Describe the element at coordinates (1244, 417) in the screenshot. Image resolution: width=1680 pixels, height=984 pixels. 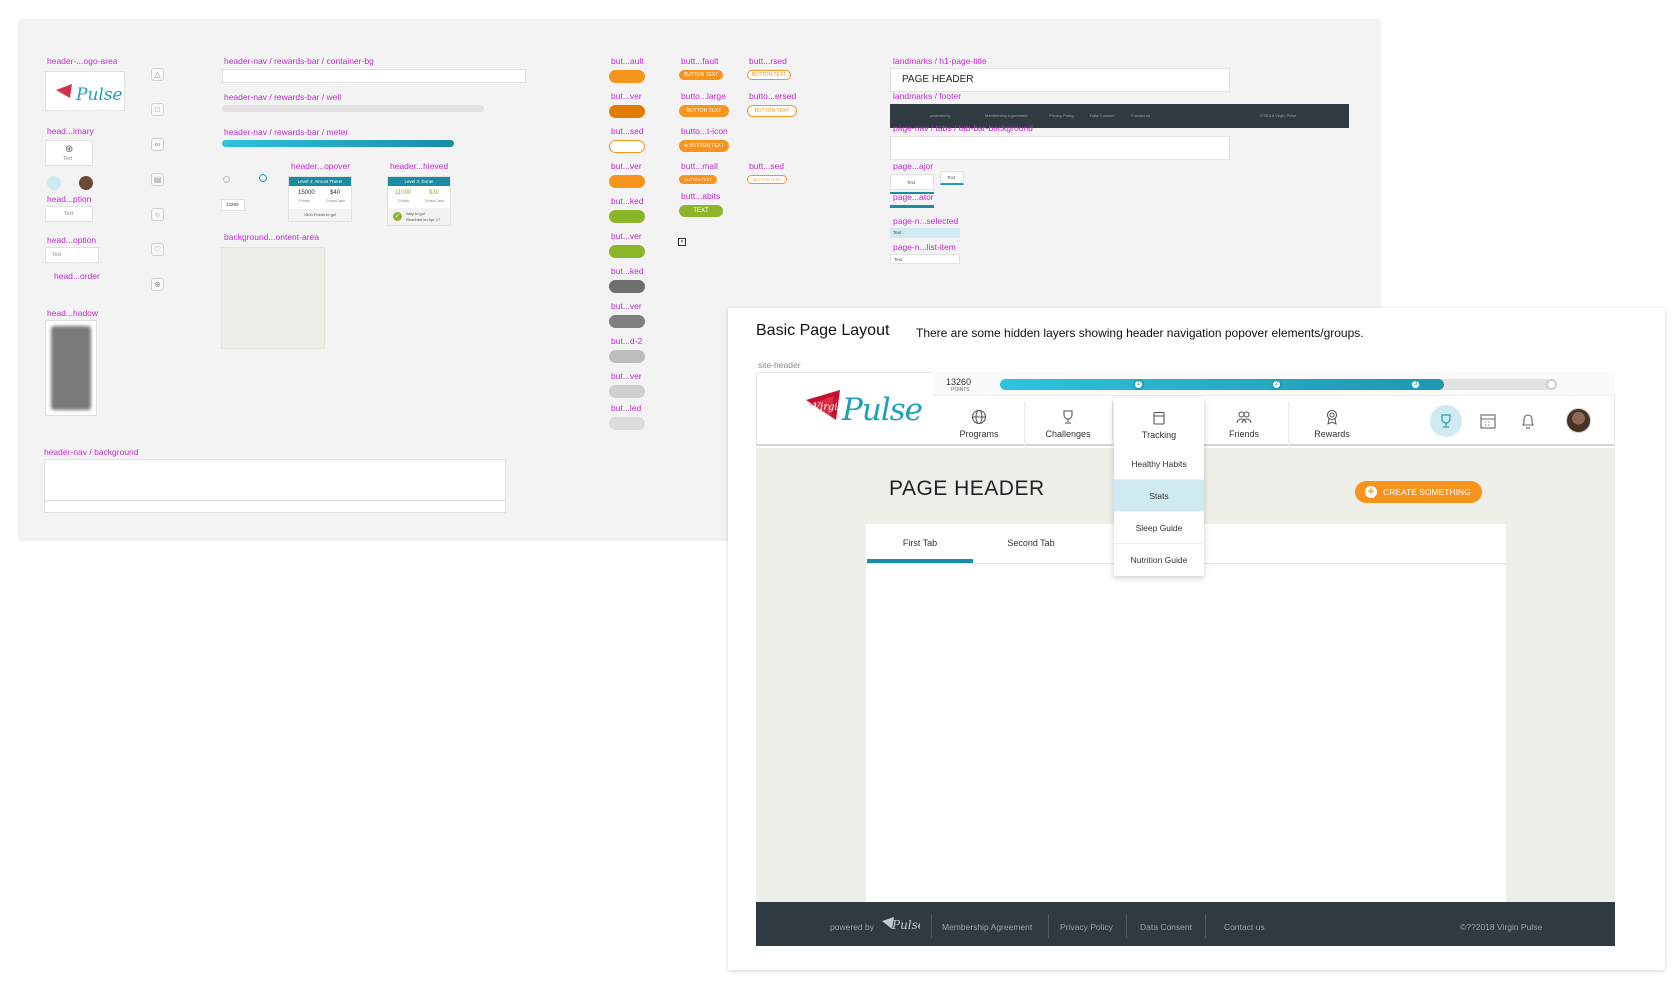
I see `friends-icon` at that location.